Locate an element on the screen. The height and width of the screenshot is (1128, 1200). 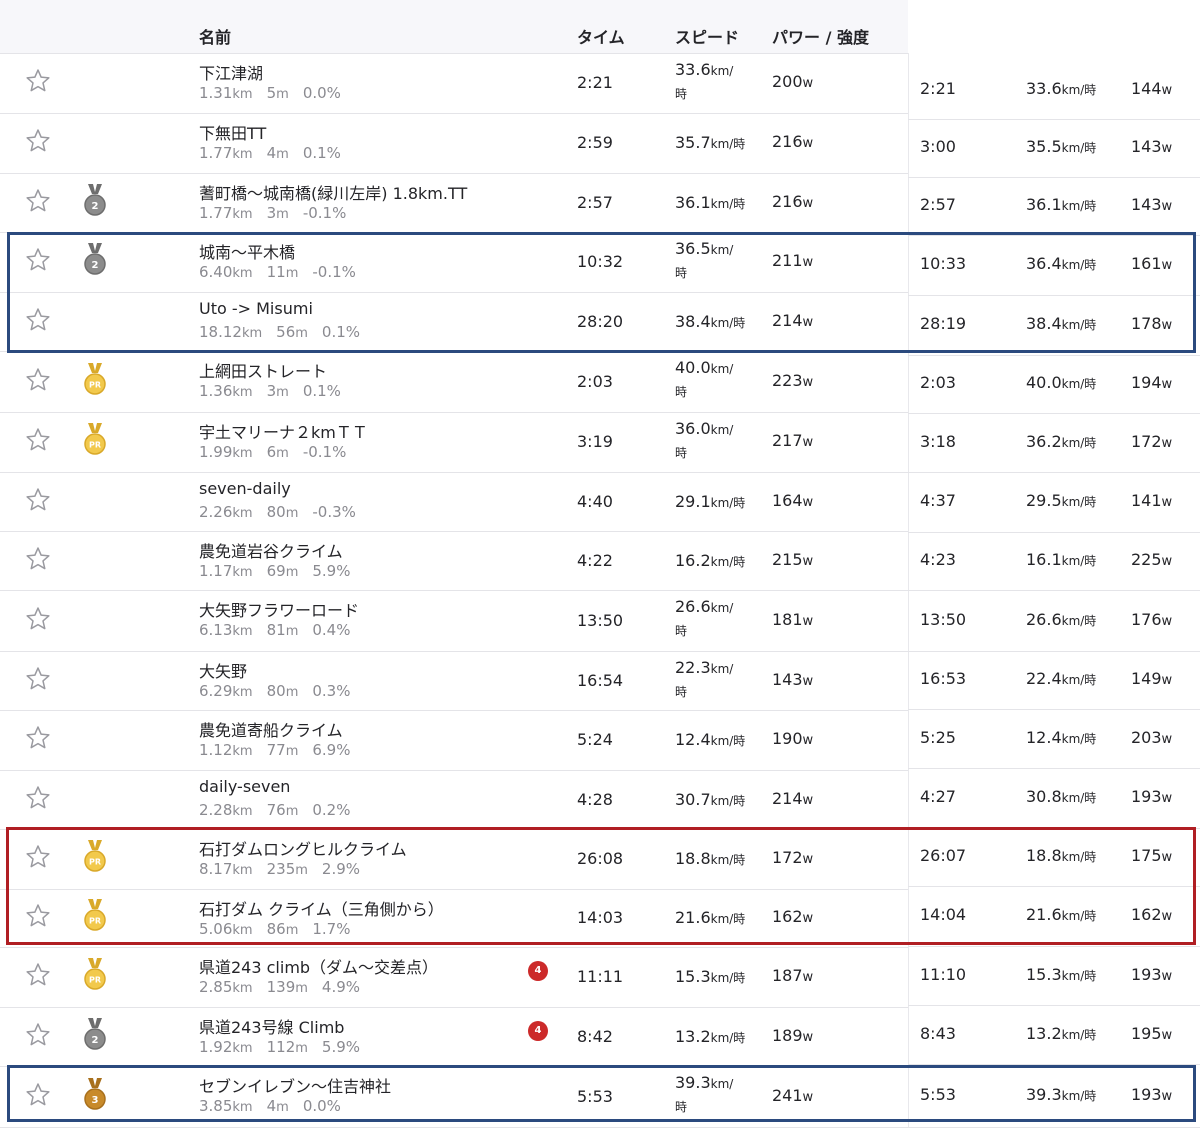
compare-speed: 26.6km/時 is located at coordinates (1061, 619).